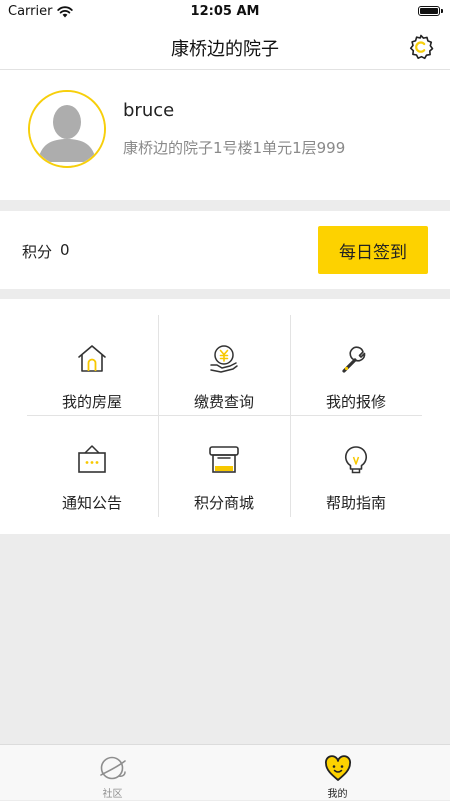 The width and height of the screenshot is (450, 801). I want to click on tab-bar: 社区 我的, so click(225, 772).